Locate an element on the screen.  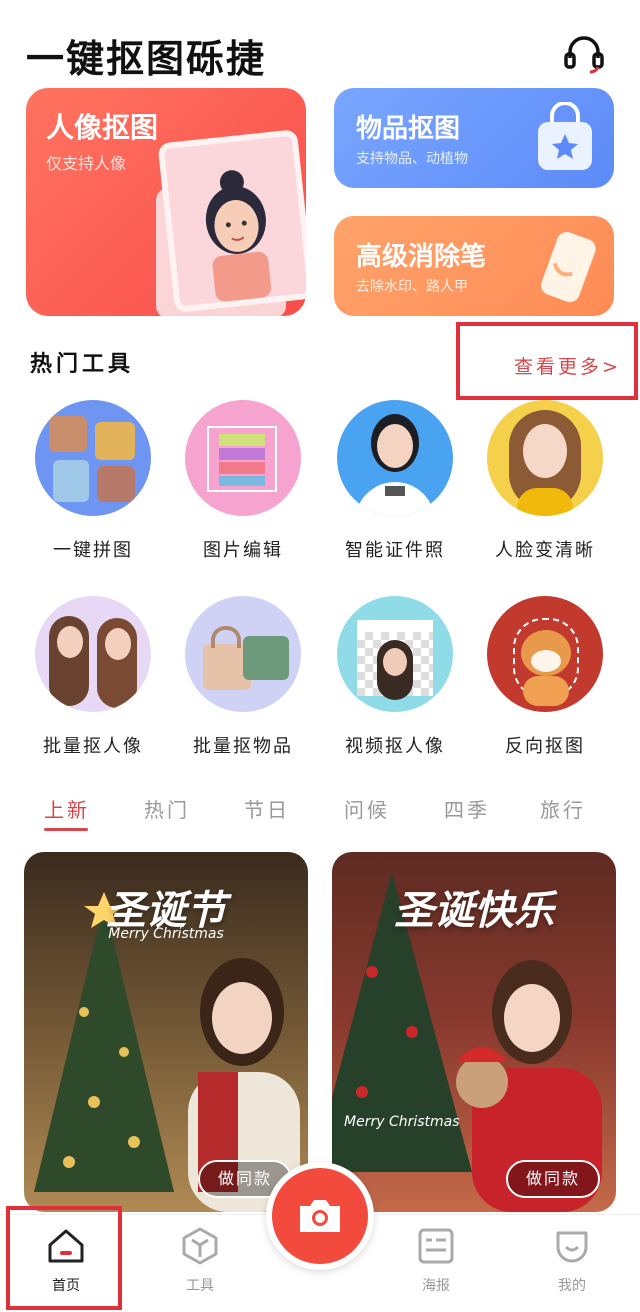
portrait-cutout-card: 人像抠图 仅支持人像 is located at coordinates (166, 202).